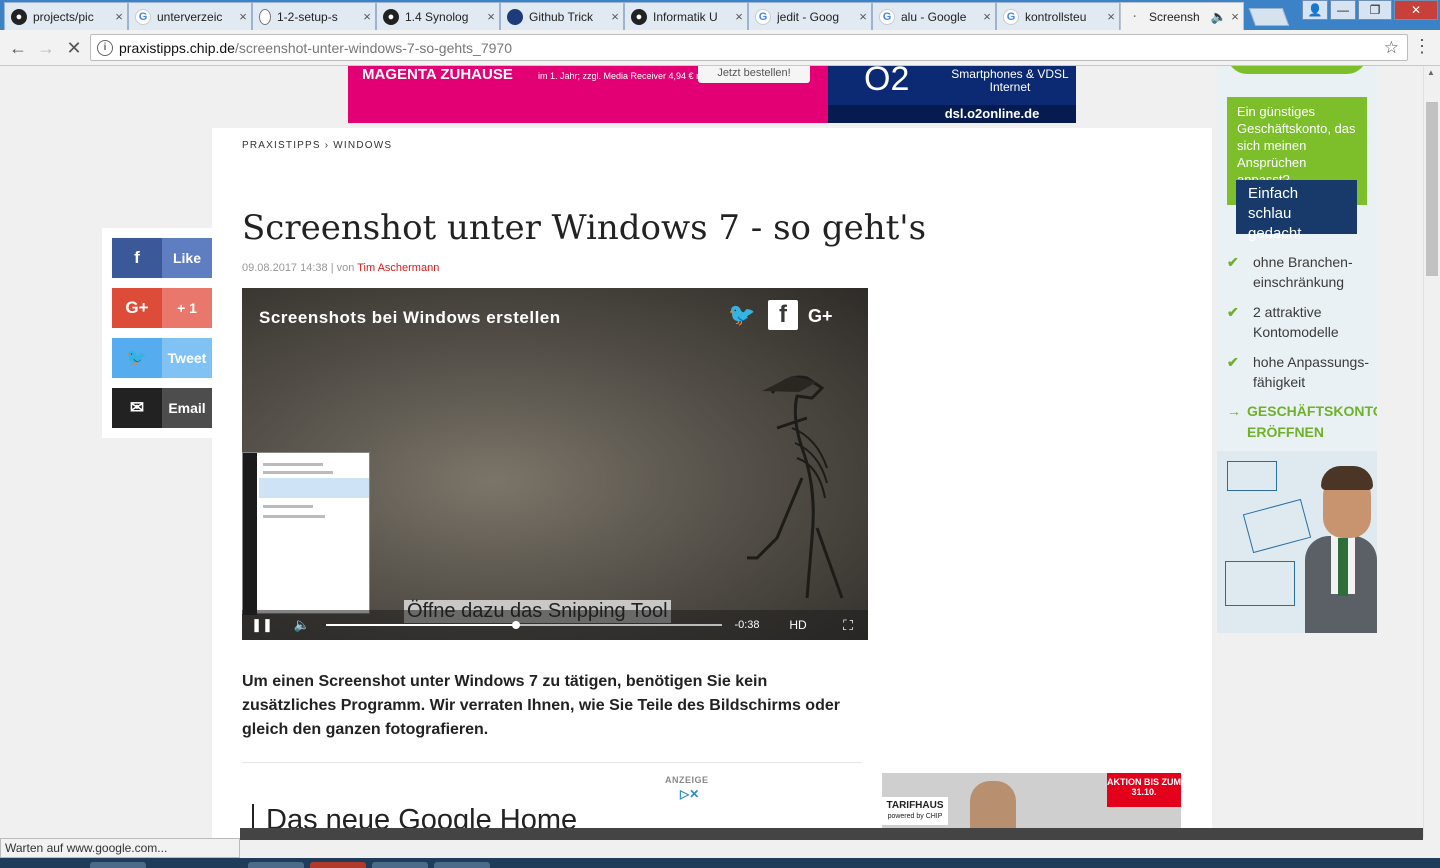  Describe the element at coordinates (437, 74) in the screenshot. I see `magenta-ad-text: MAGENTA ZUHAUSE` at that location.